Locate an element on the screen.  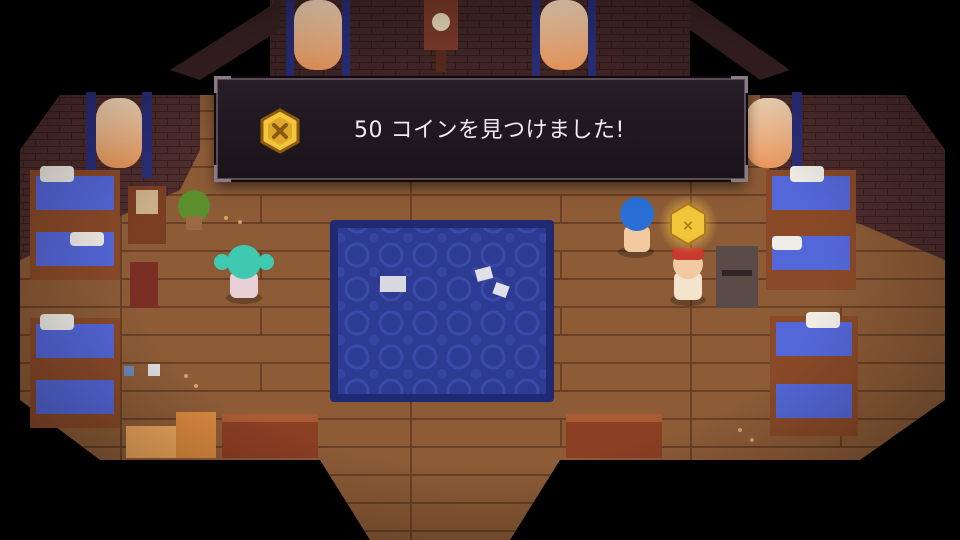
item-found-notification: 50 コインを見つけました! is located at coordinates (481, 129).